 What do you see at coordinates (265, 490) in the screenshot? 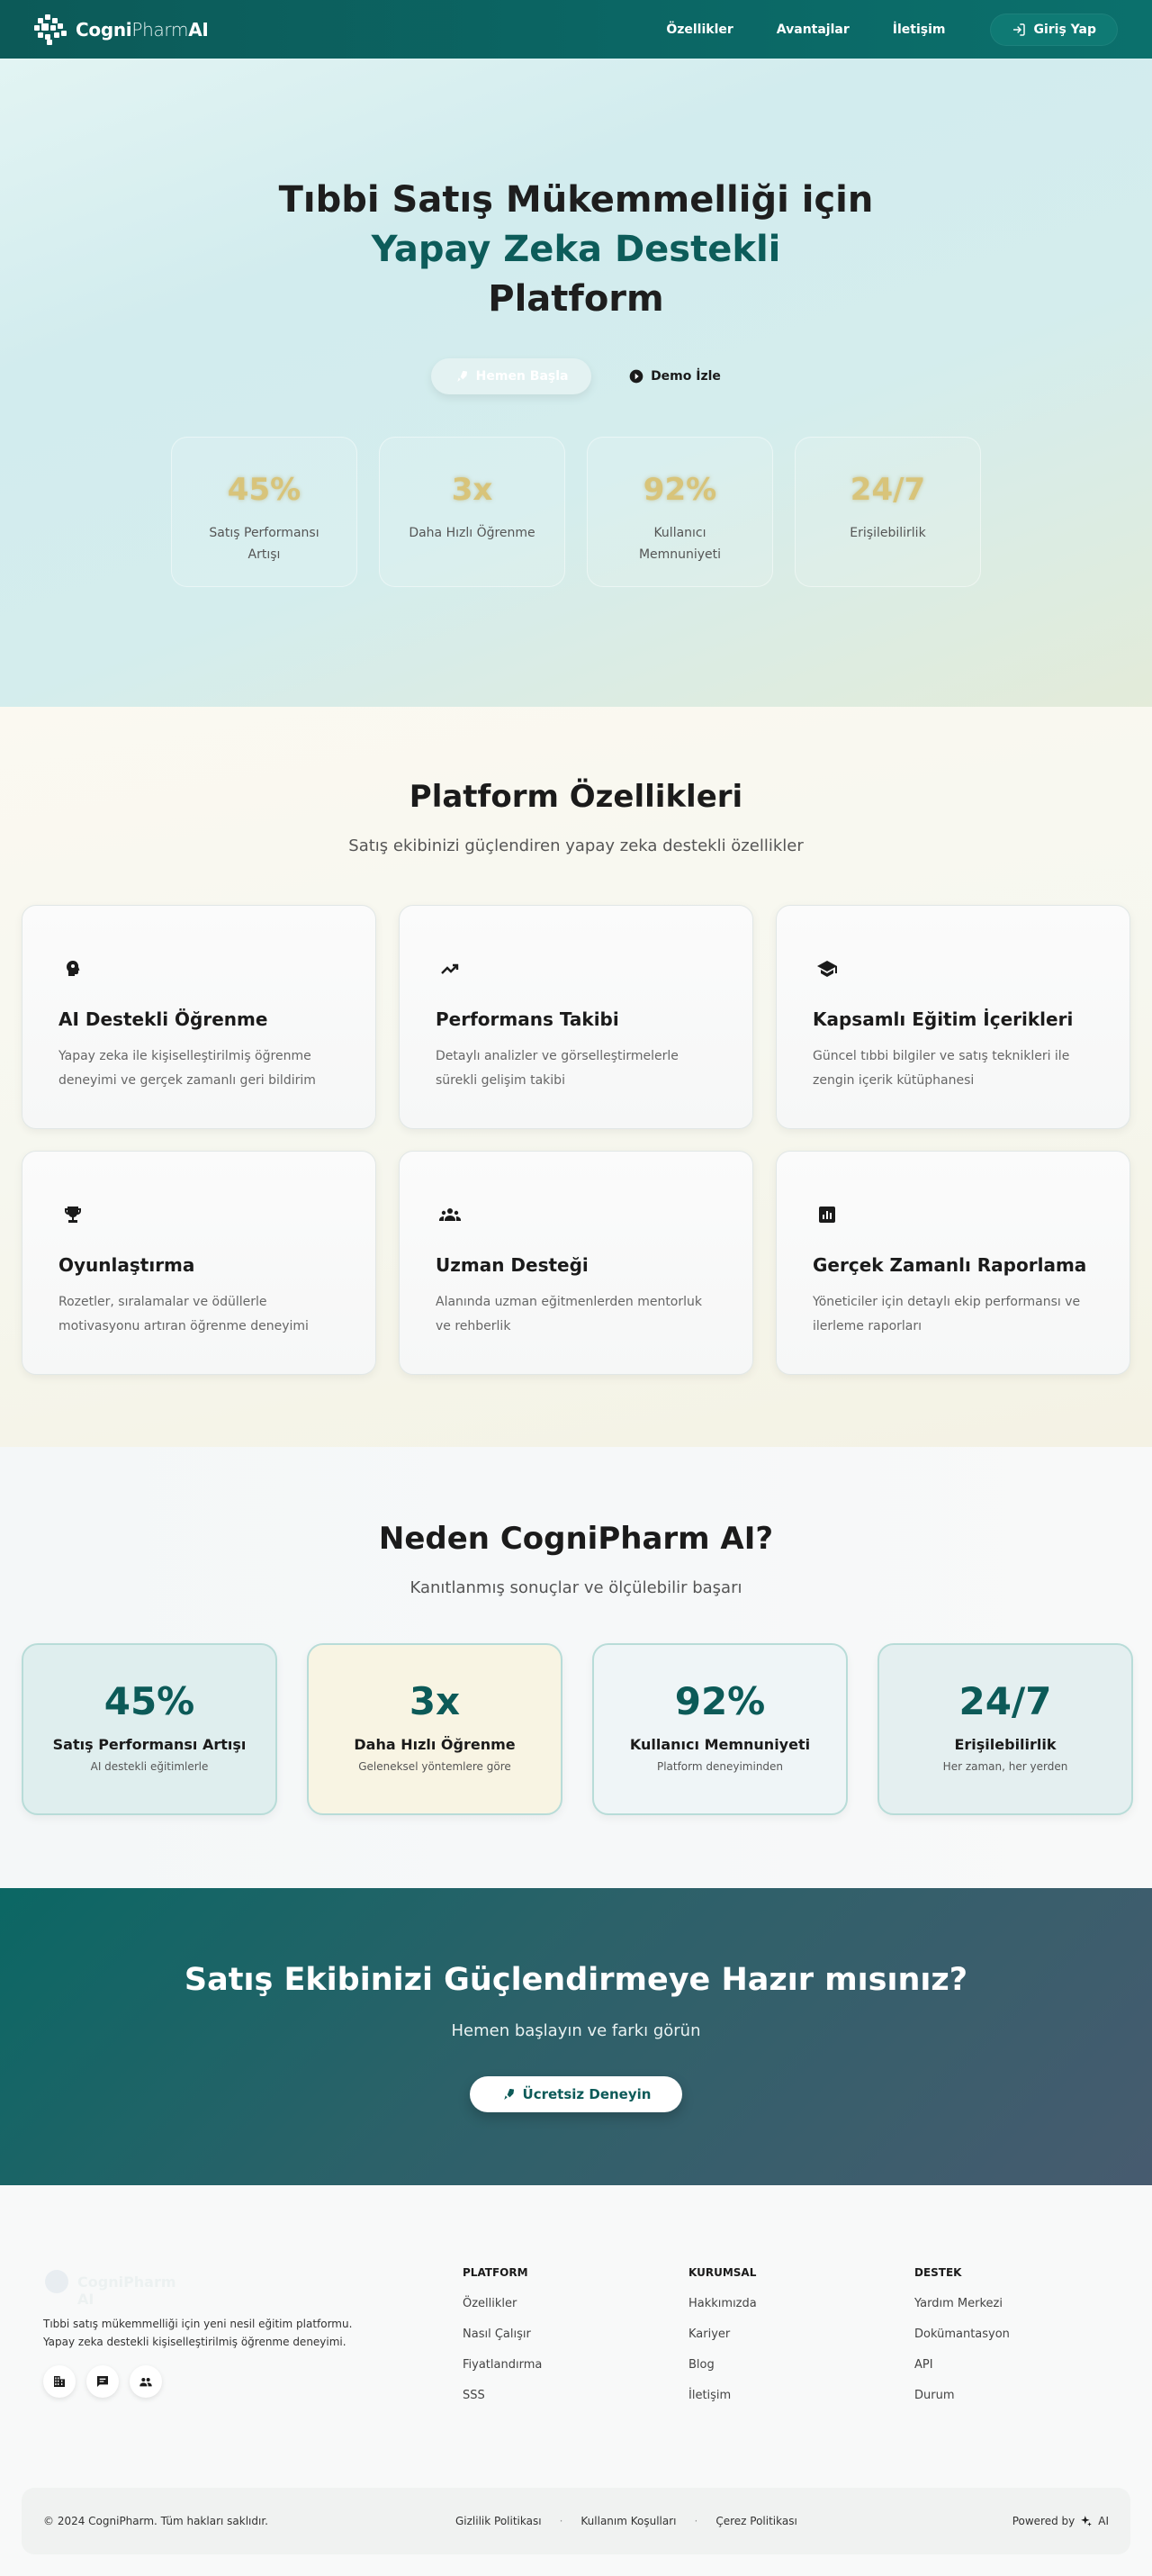
I see `stat-value: 45%` at bounding box center [265, 490].